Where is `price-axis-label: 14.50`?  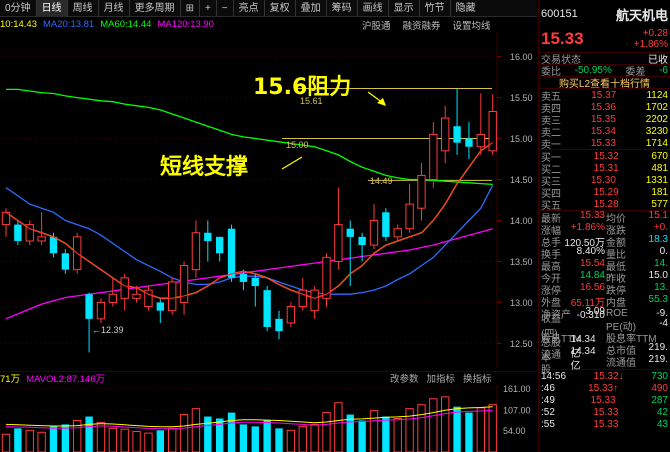 price-axis-label: 14.50 is located at coordinates (521, 180).